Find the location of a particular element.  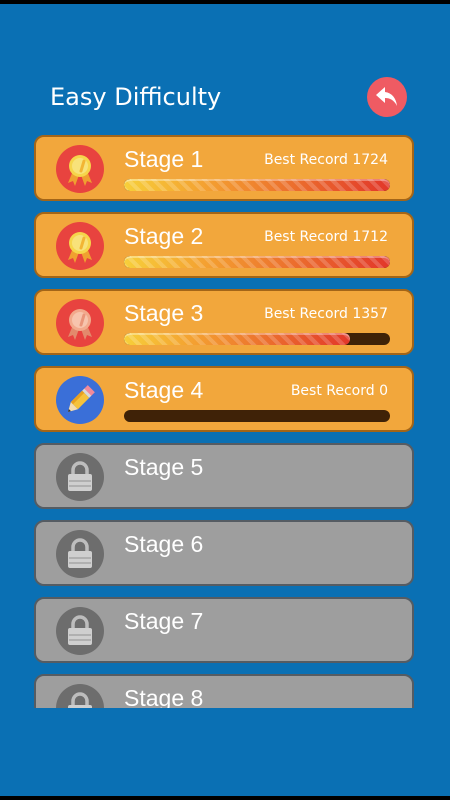

page-title: Easy Difficulty is located at coordinates (136, 97).